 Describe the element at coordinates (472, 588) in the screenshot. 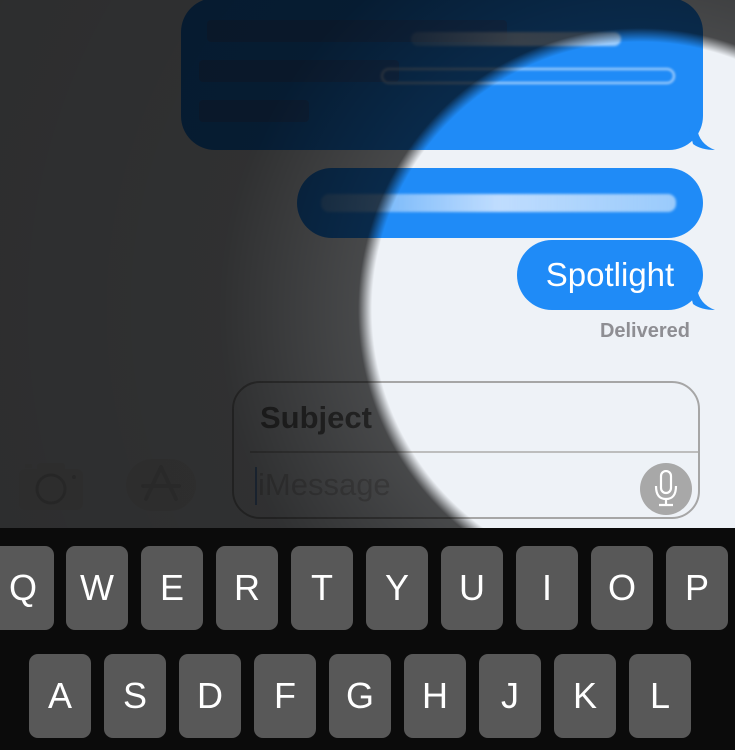

I see `key-u: U` at that location.